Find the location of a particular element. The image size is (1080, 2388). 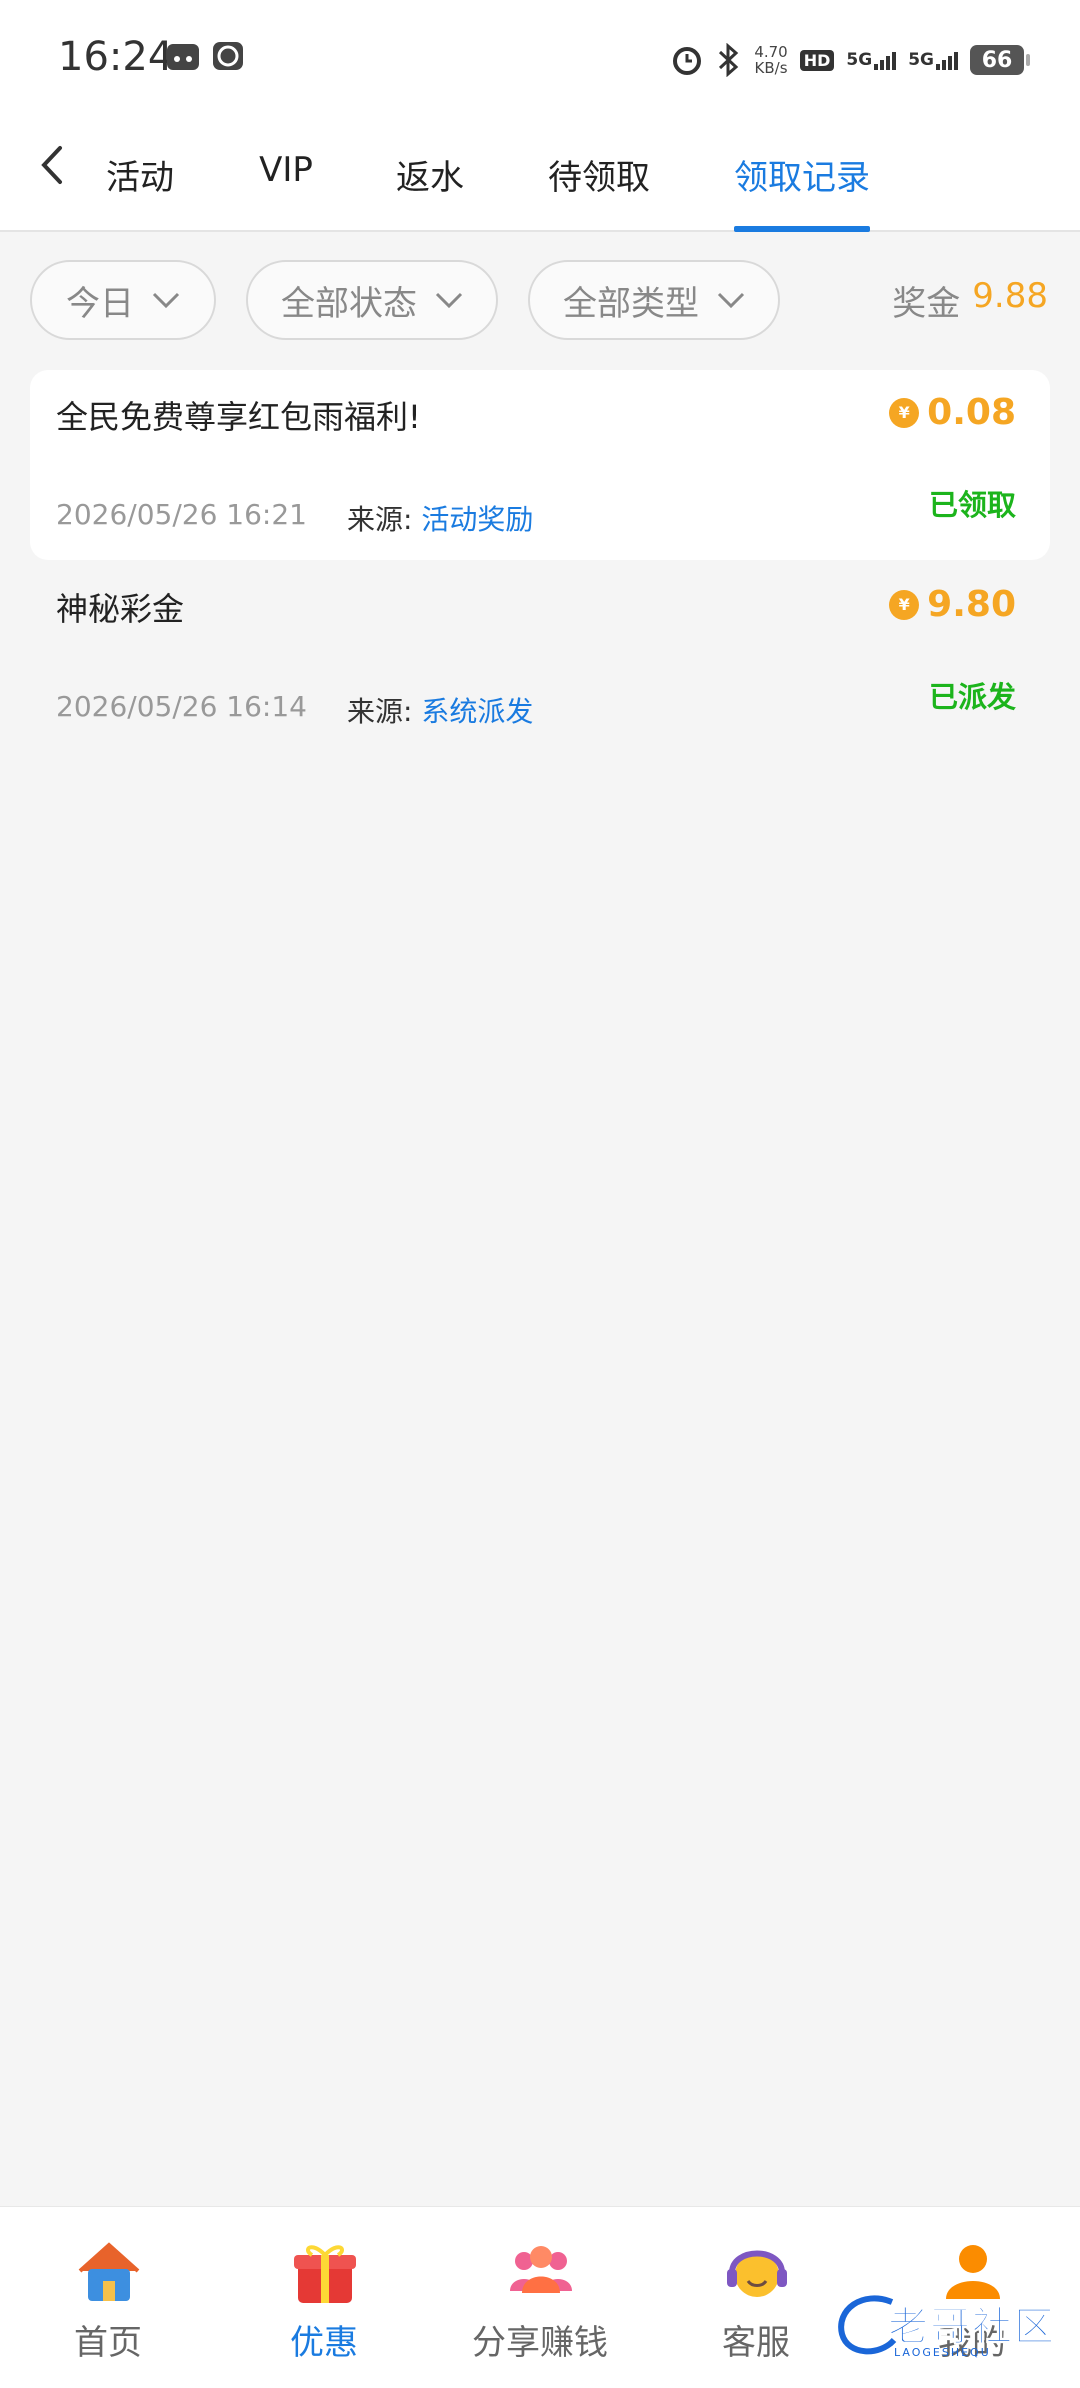

game-controller-icon is located at coordinates (183, 57).